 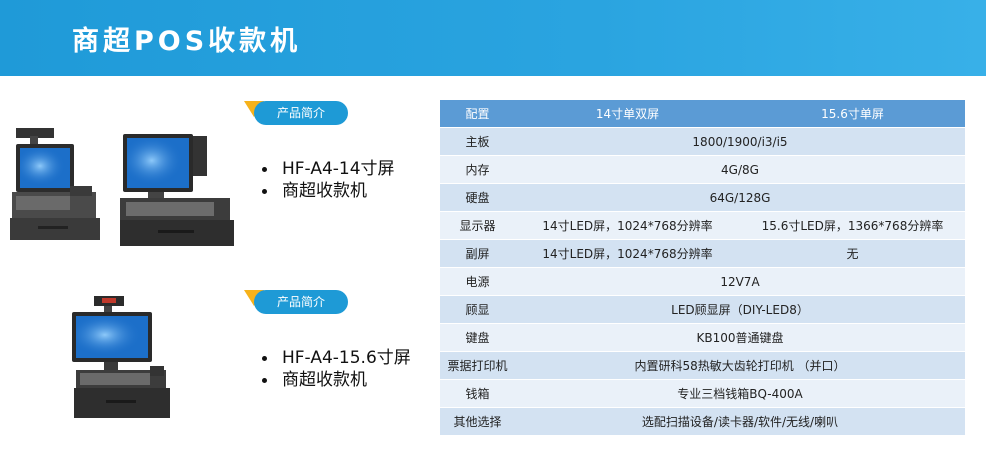 What do you see at coordinates (477, 114) in the screenshot?
I see `column-header: 配置` at bounding box center [477, 114].